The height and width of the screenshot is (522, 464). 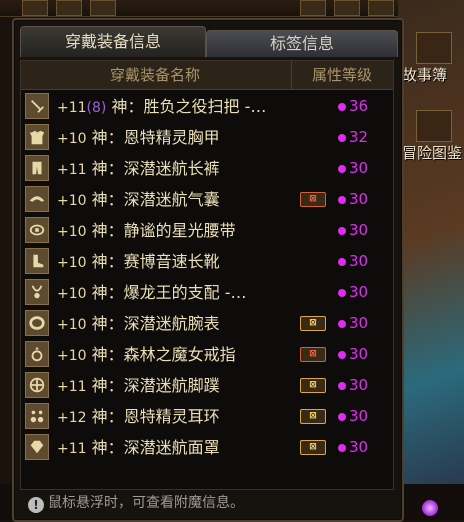 What do you see at coordinates (72, 418) in the screenshot?
I see `enhance-level: +12` at bounding box center [72, 418].